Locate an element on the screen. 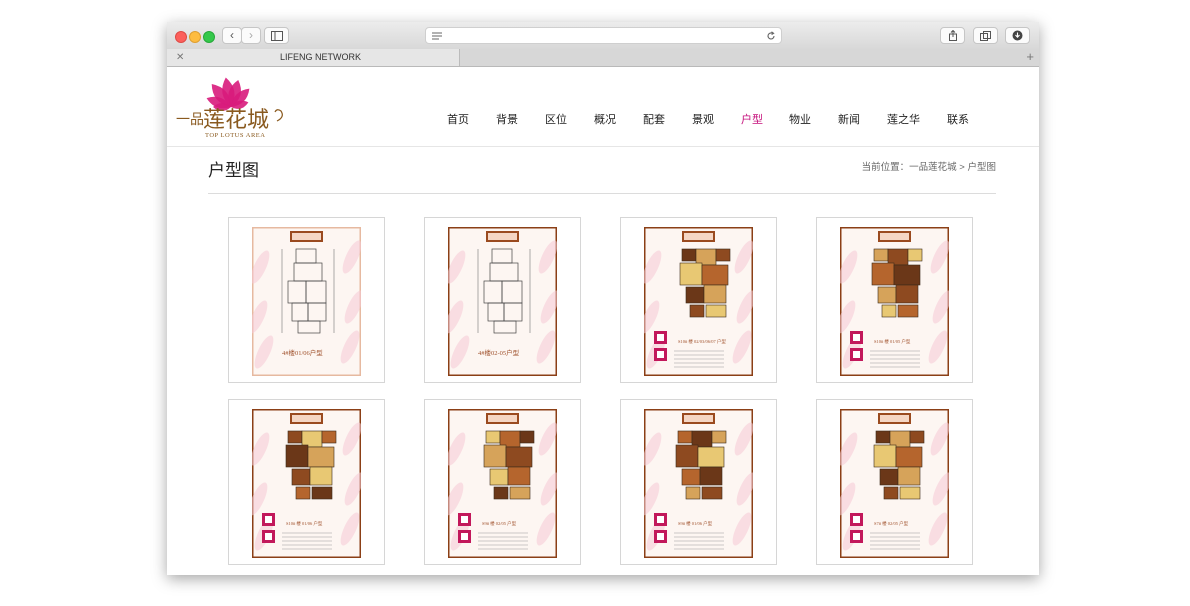 The image size is (1190, 606). zoom-window-button is located at coordinates (209, 37).